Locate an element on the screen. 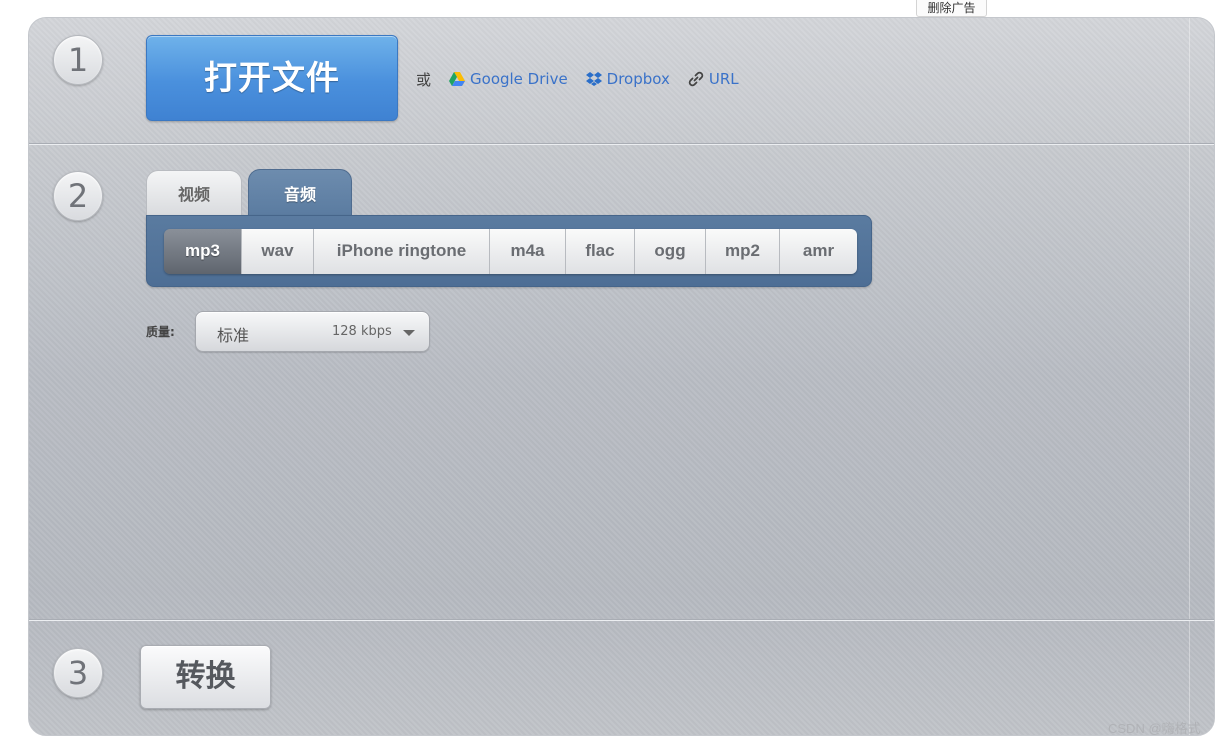 The height and width of the screenshot is (744, 1223). format-ogg: ogg is located at coordinates (670, 251).